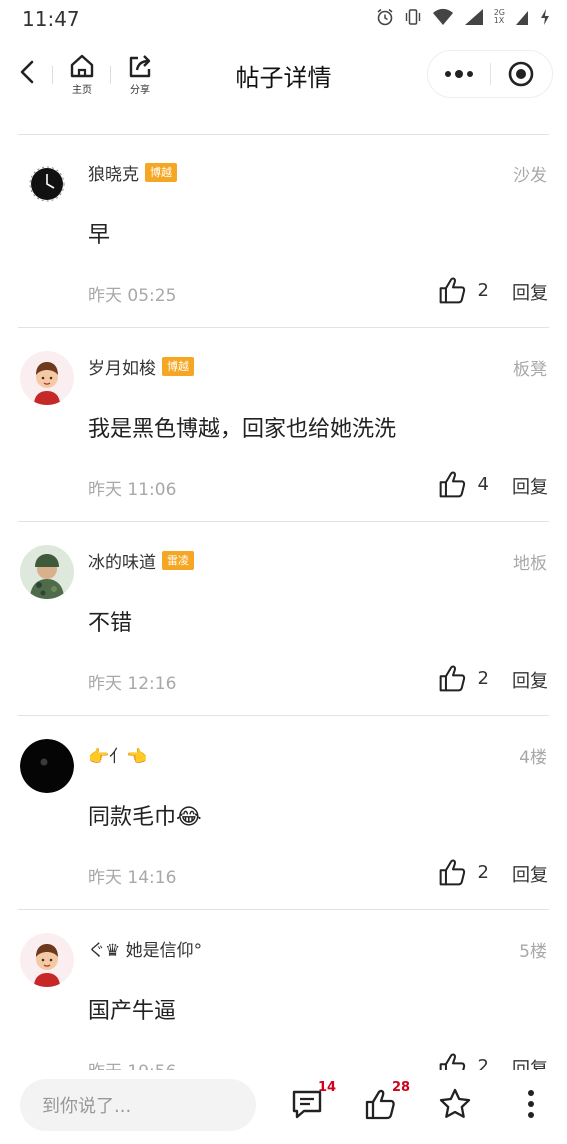  Describe the element at coordinates (473, 17) in the screenshot. I see `signal-icon` at that location.